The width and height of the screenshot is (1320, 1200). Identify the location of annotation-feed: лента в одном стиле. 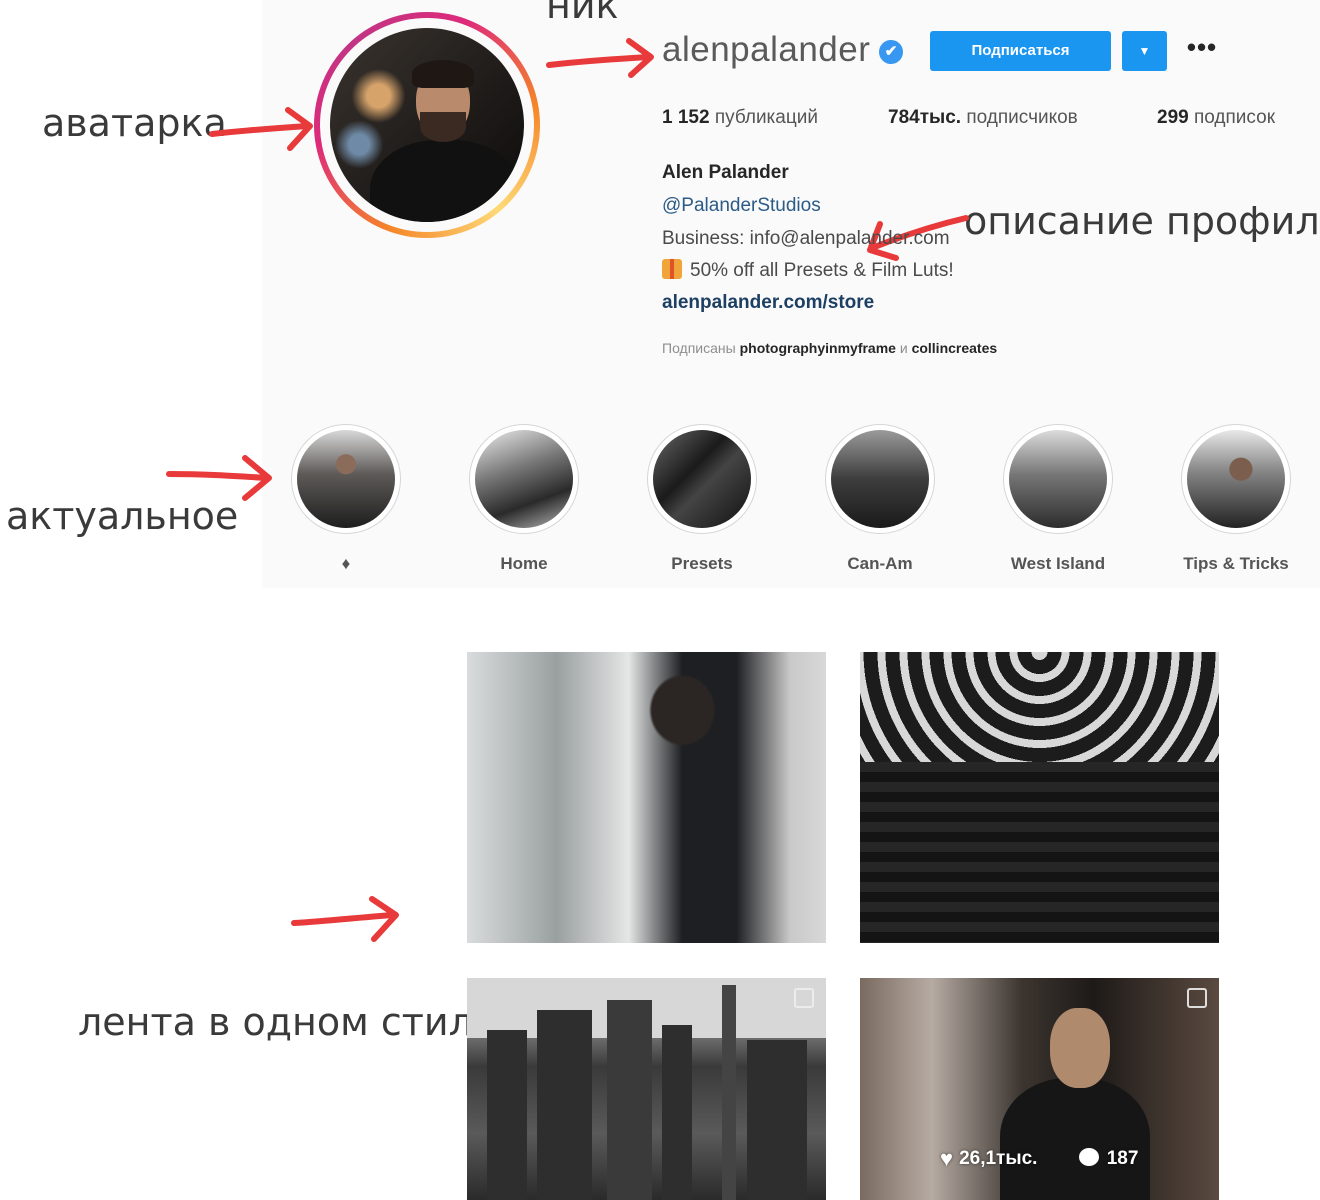
(287, 1022).